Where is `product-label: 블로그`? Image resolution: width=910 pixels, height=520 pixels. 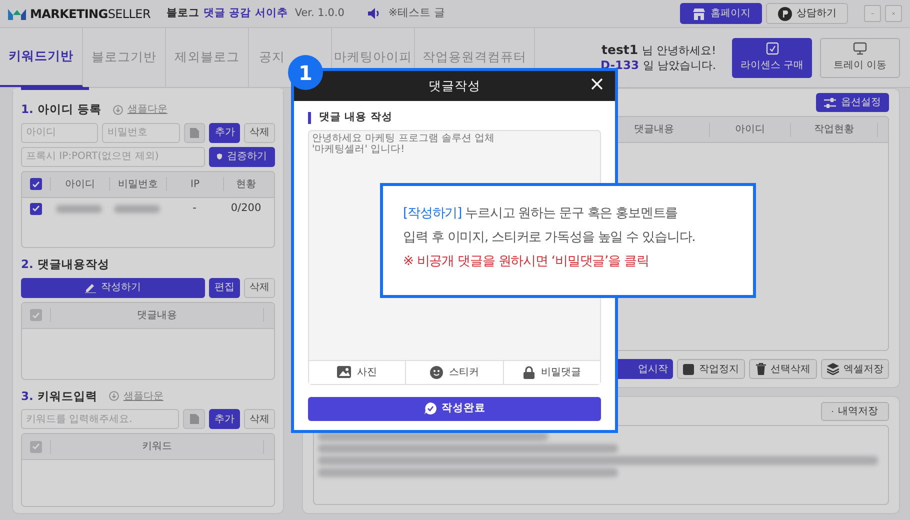 product-label: 블로그 is located at coordinates (183, 13).